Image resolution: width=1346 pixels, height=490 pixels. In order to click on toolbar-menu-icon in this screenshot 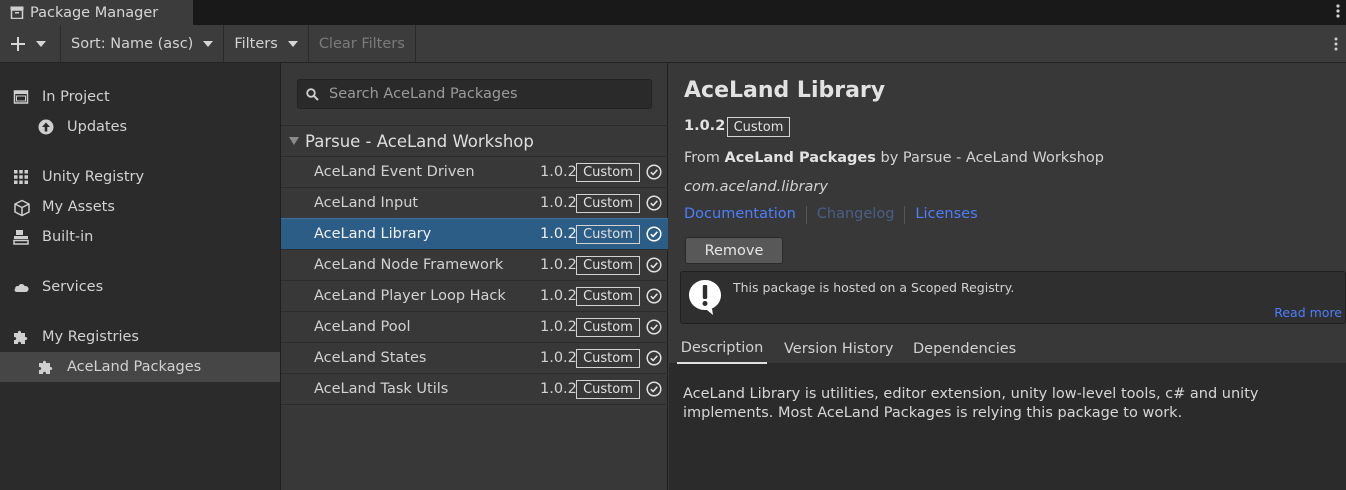, I will do `click(1336, 44)`.